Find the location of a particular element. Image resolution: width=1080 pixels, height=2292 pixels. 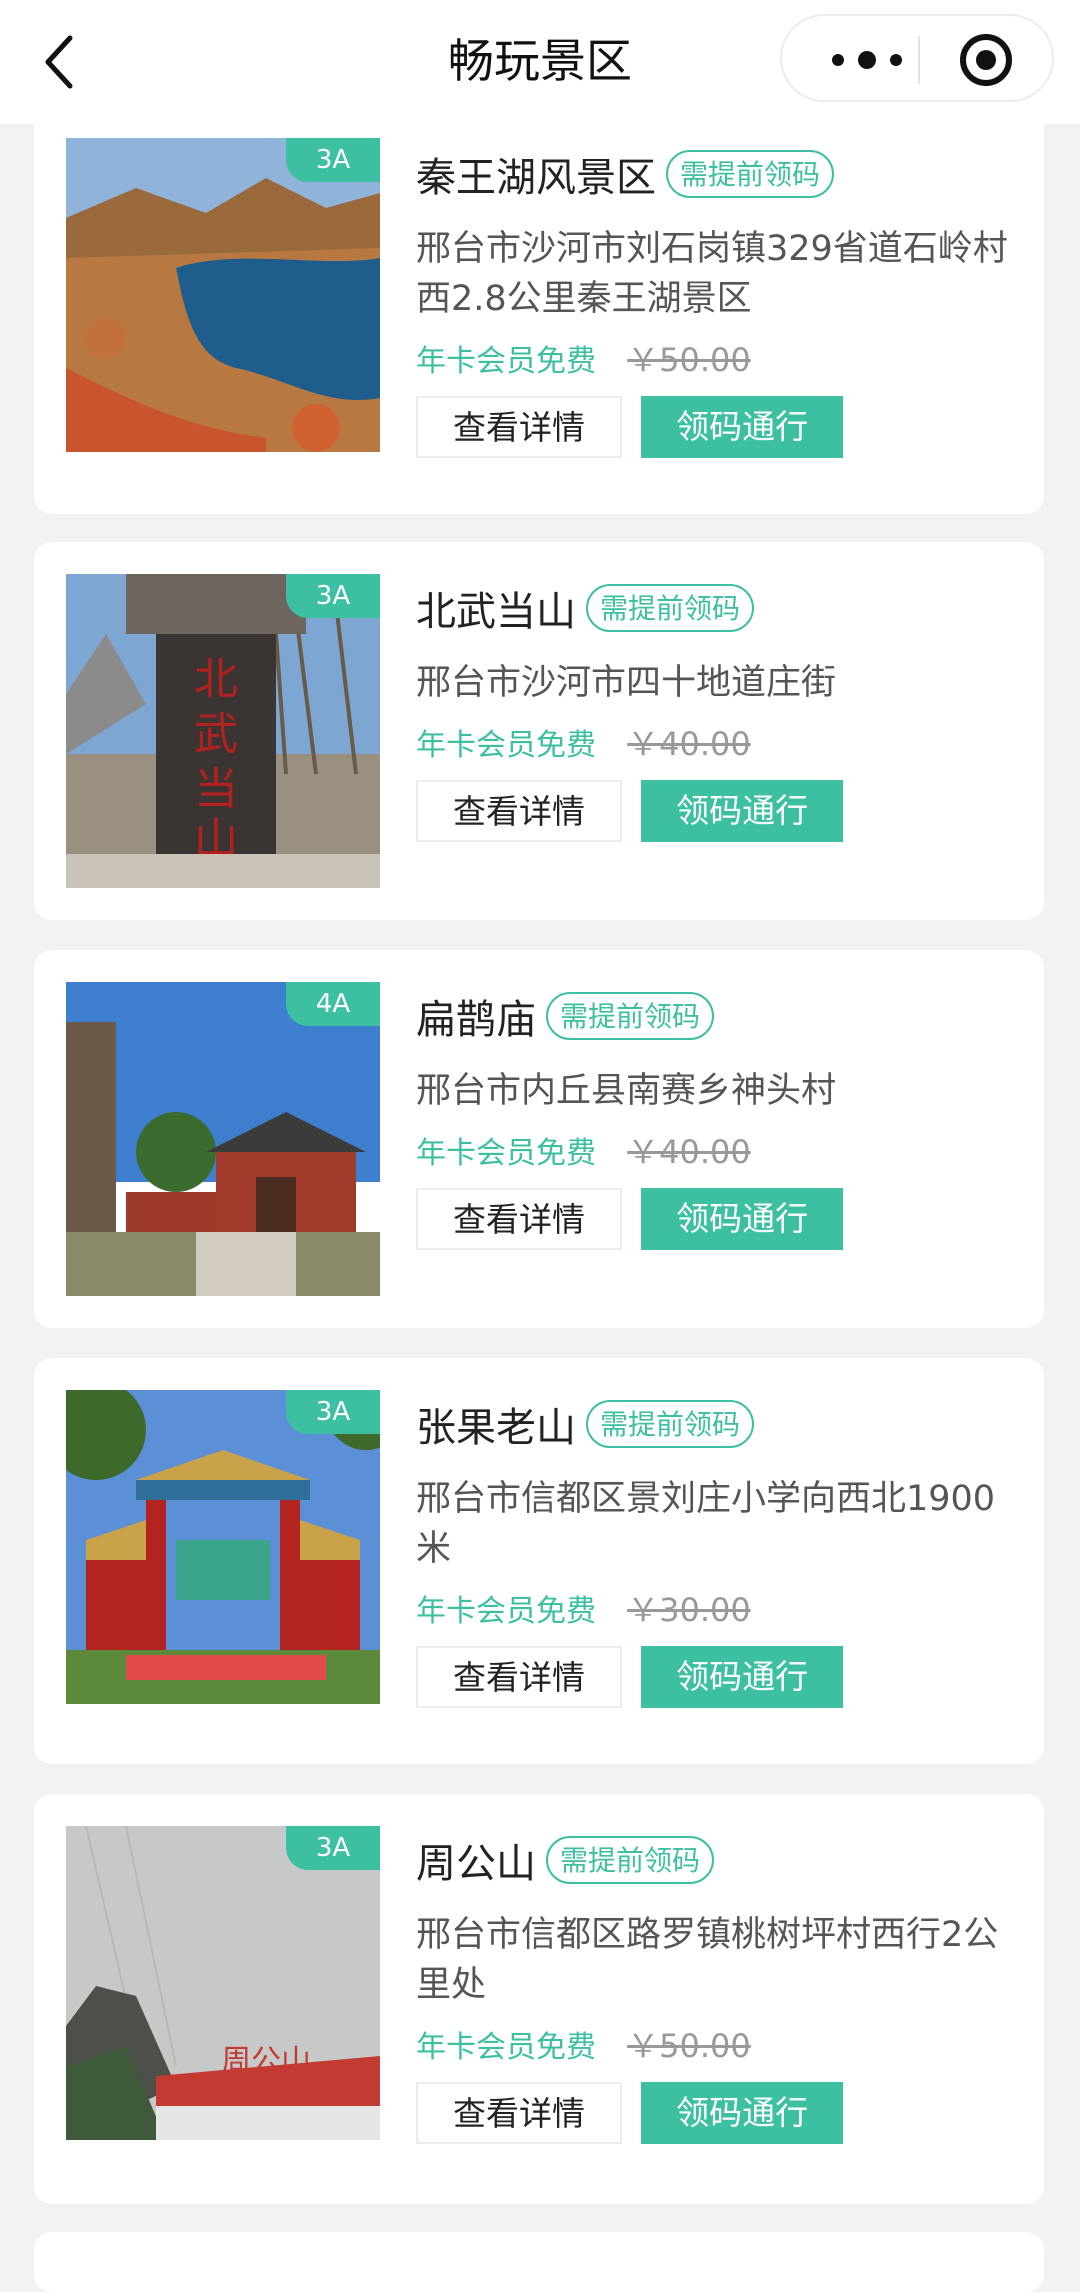

scenic-address: 邢台市信都区景刘庄小学向西北1900米 is located at coordinates (706, 1524).